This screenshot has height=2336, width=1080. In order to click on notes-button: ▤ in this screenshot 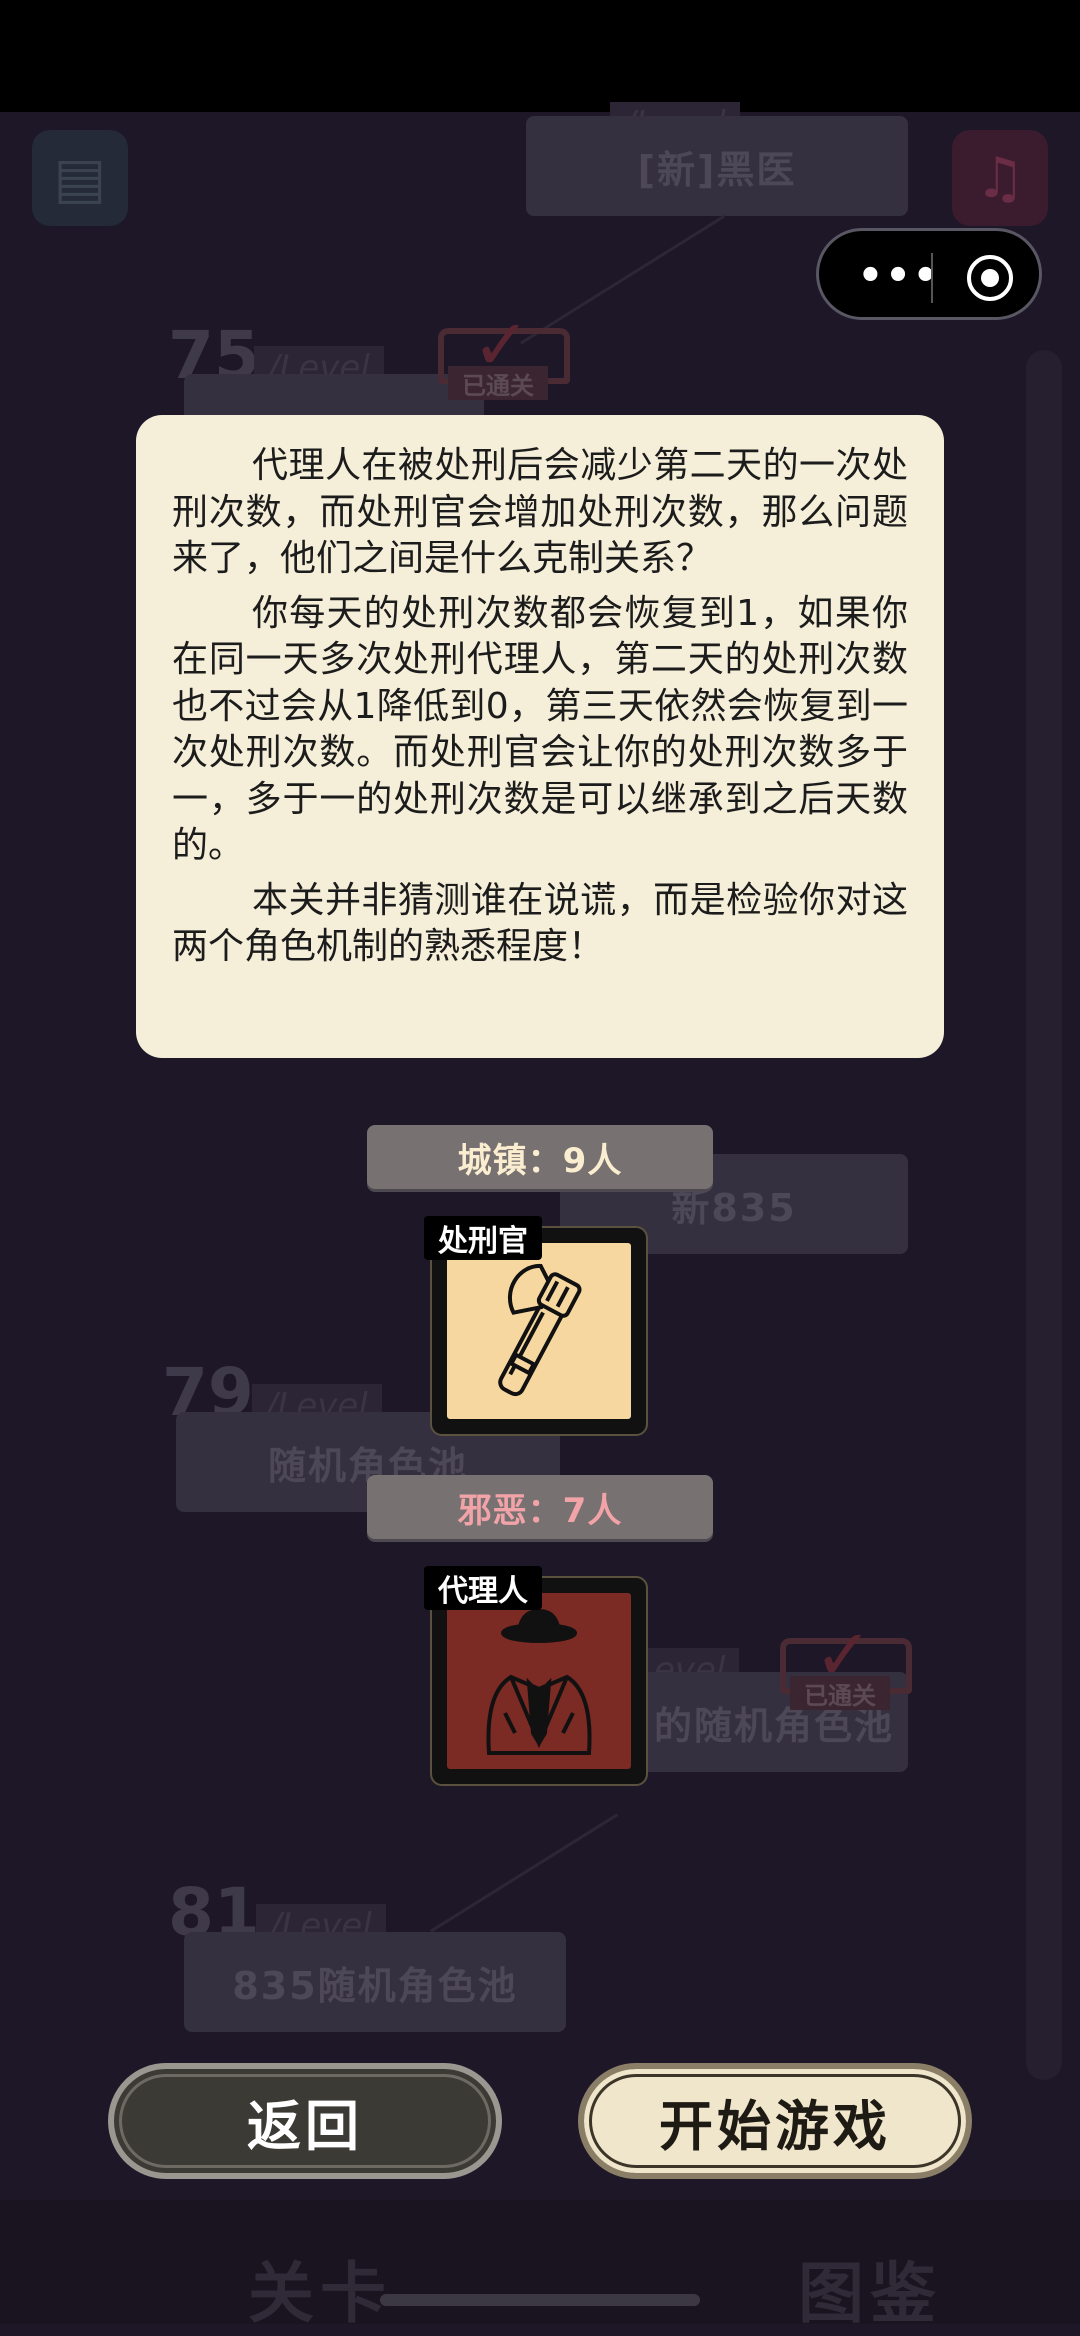, I will do `click(80, 178)`.